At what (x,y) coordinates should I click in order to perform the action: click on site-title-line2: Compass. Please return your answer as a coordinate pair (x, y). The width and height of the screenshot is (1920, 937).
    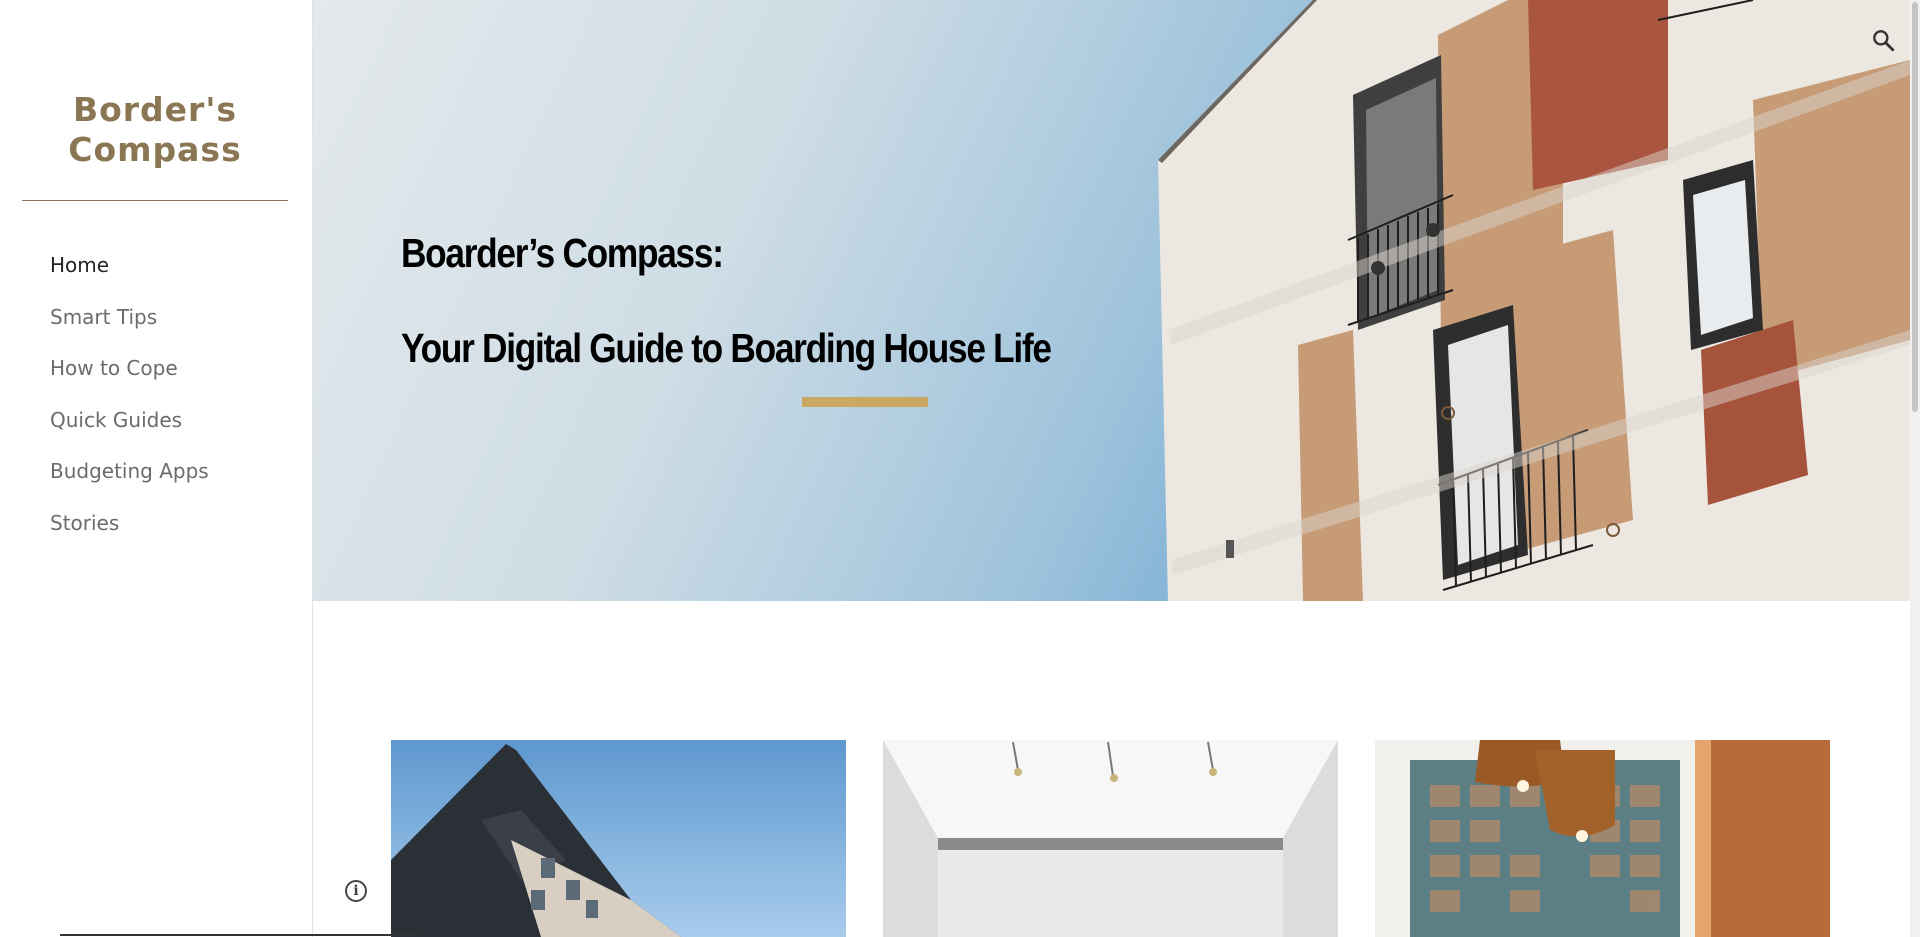
    Looking at the image, I should click on (155, 149).